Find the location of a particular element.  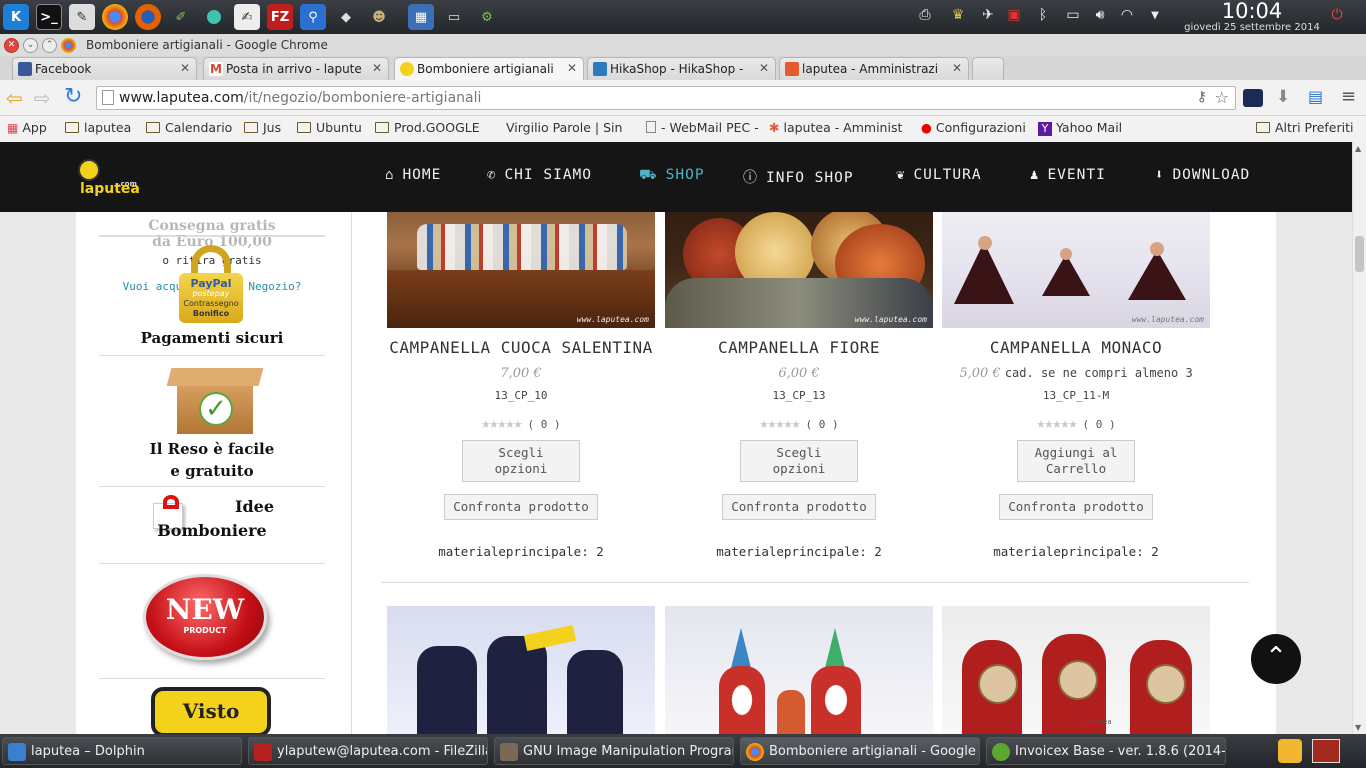

clock: 10:04 giovedì 25 settembre 2014 is located at coordinates (1252, 16).